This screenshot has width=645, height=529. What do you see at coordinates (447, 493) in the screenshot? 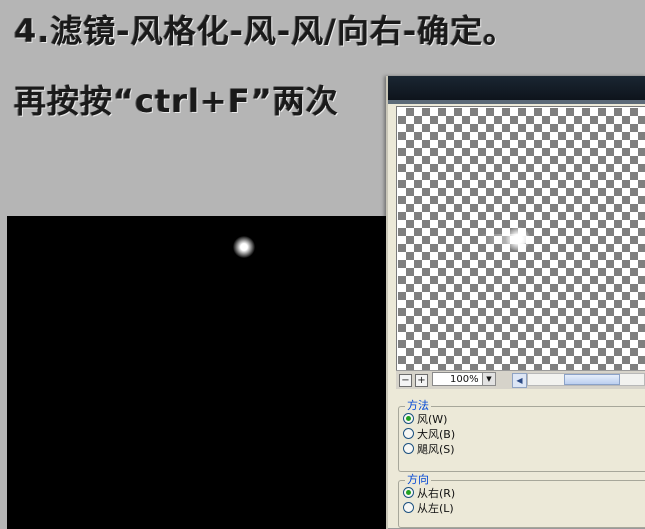
I see `option-shortcut: (R)` at bounding box center [447, 493].